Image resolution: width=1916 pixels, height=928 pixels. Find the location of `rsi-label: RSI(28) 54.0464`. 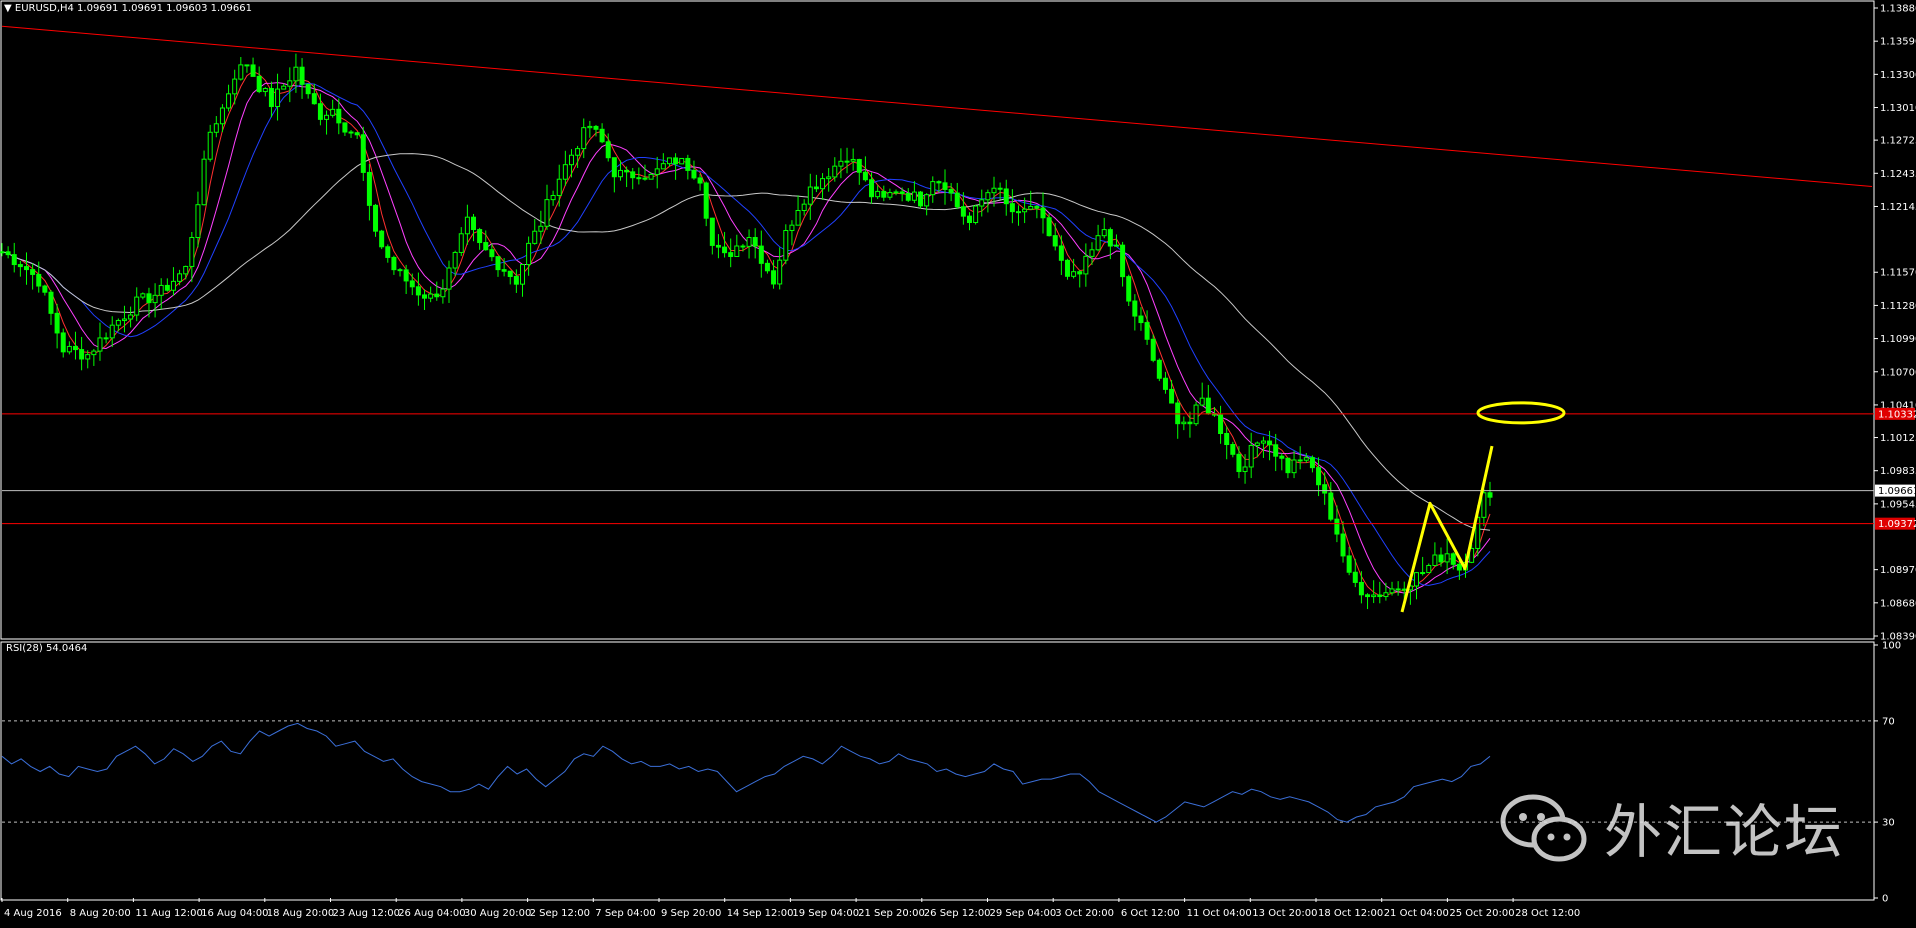

rsi-label: RSI(28) 54.0464 is located at coordinates (47, 648).